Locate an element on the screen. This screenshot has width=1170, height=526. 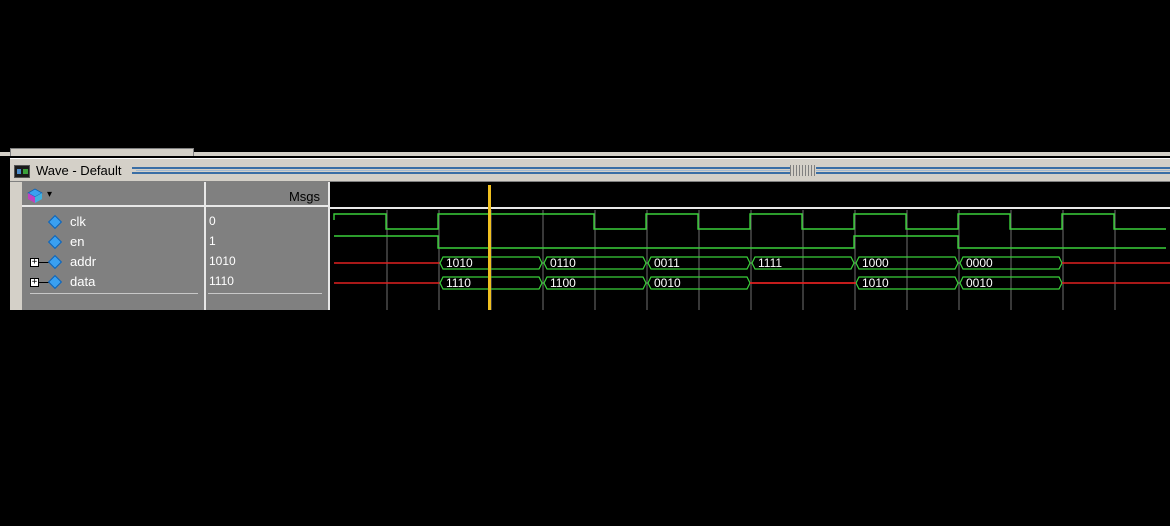
signal-name: data is located at coordinates (83, 281).